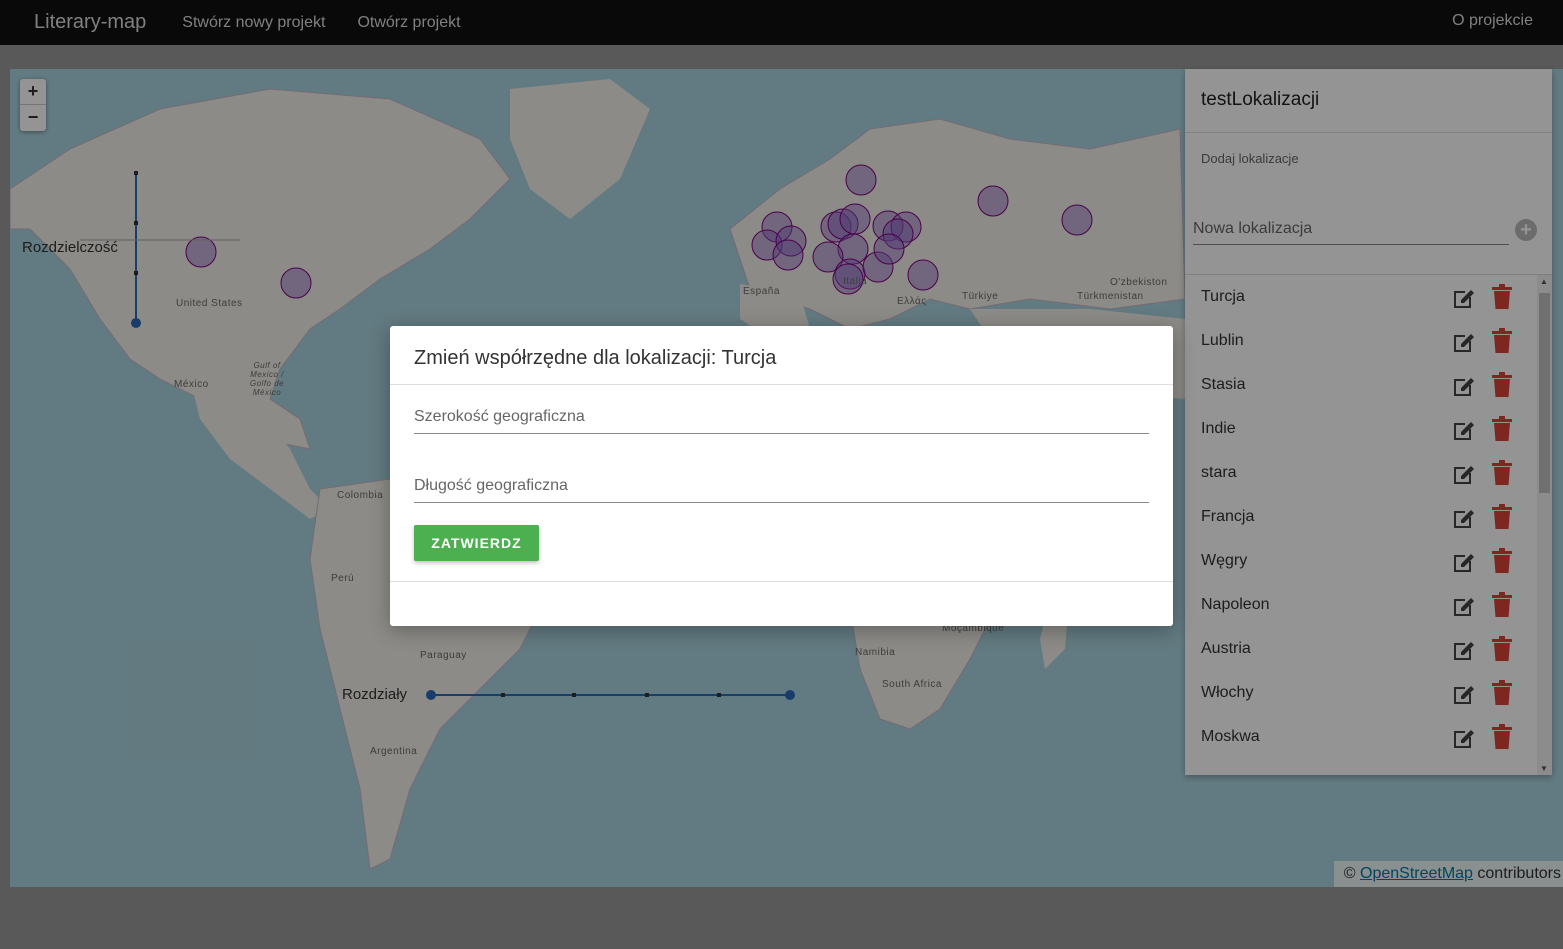 The height and width of the screenshot is (949, 1563). Describe the element at coordinates (980, 296) in the screenshot. I see `country-label: Türkiye` at that location.